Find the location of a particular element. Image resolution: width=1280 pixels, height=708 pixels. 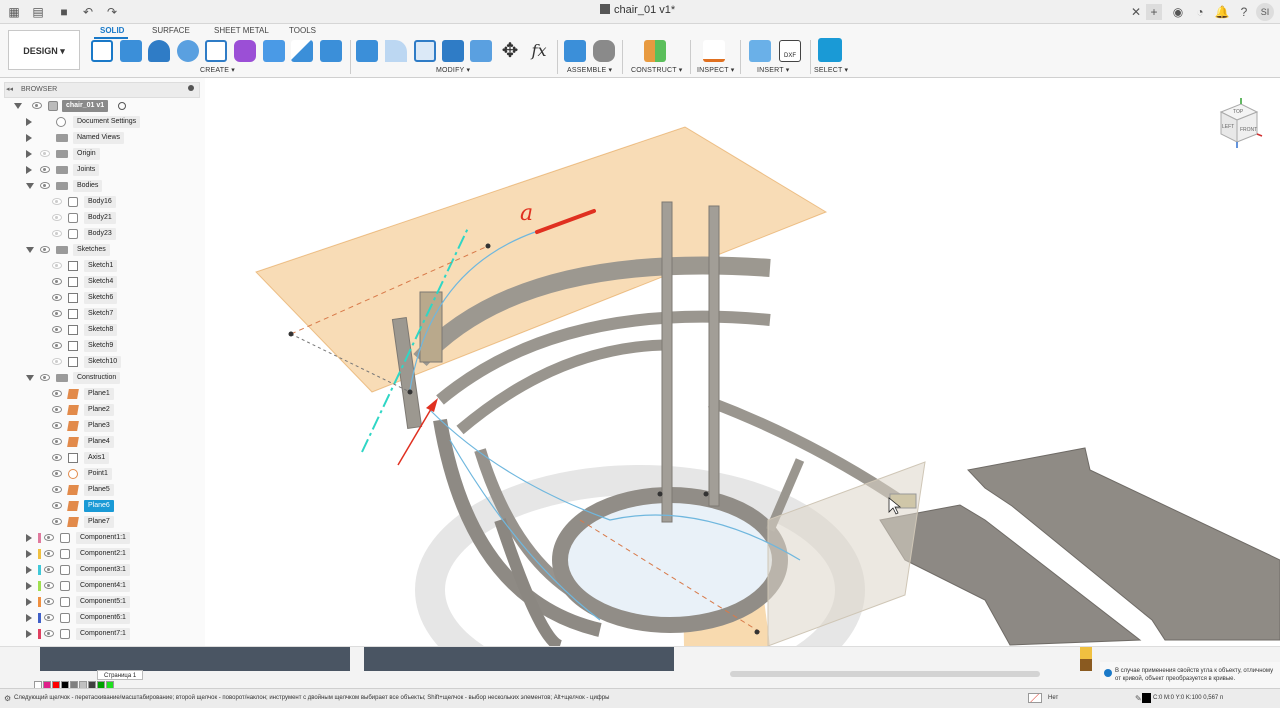

browser-item-sketch6: Sketch6 is located at coordinates (102, 298).